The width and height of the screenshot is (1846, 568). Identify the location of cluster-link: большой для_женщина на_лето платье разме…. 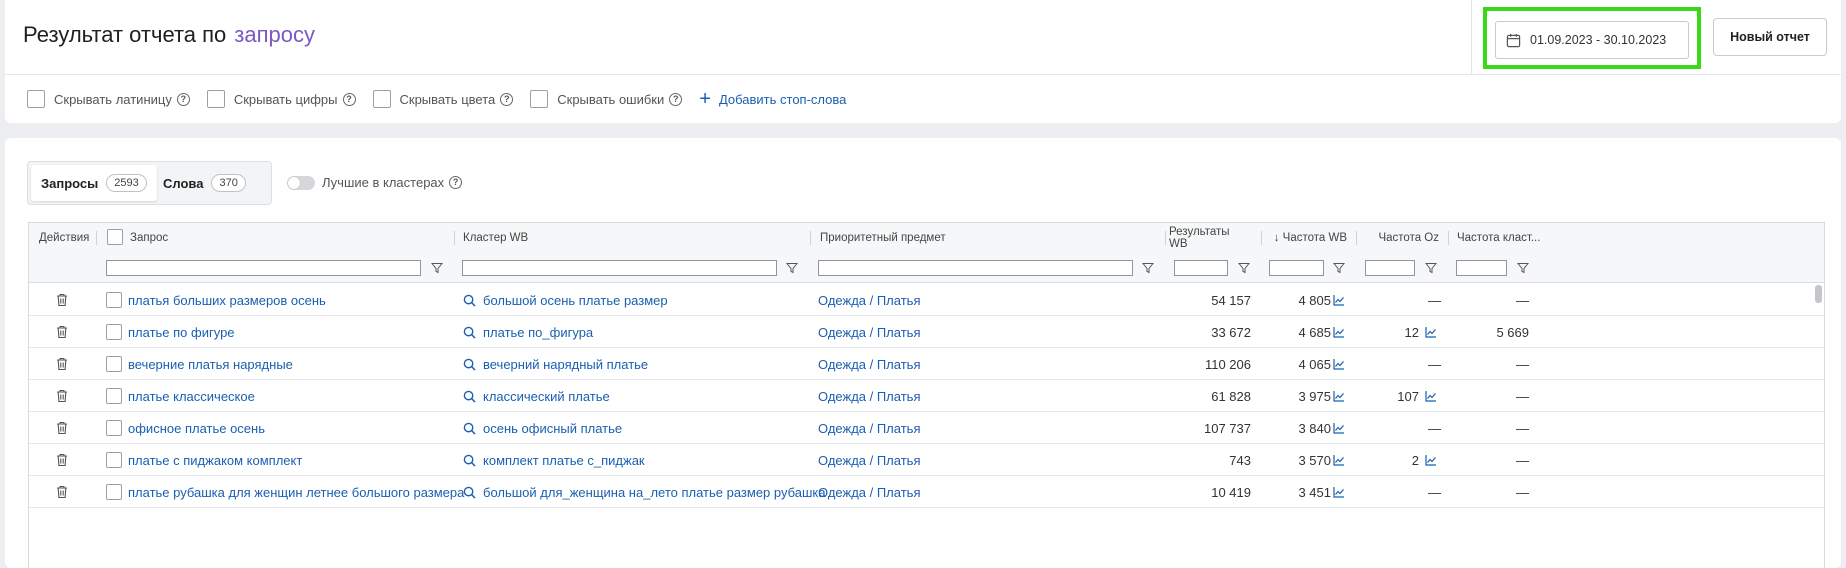
(644, 492).